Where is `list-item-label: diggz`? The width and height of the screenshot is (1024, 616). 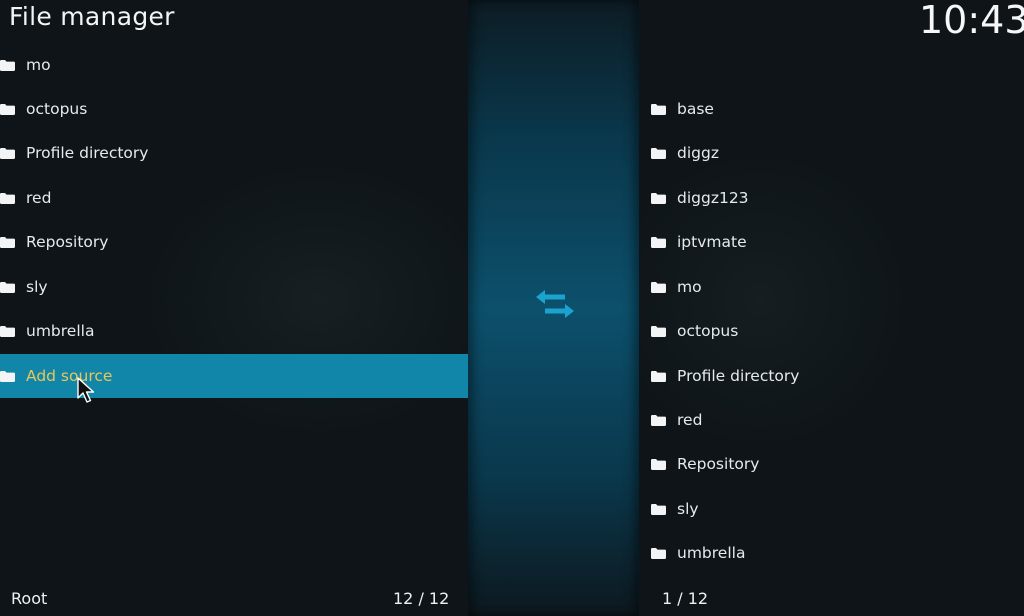
list-item-label: diggz is located at coordinates (698, 153).